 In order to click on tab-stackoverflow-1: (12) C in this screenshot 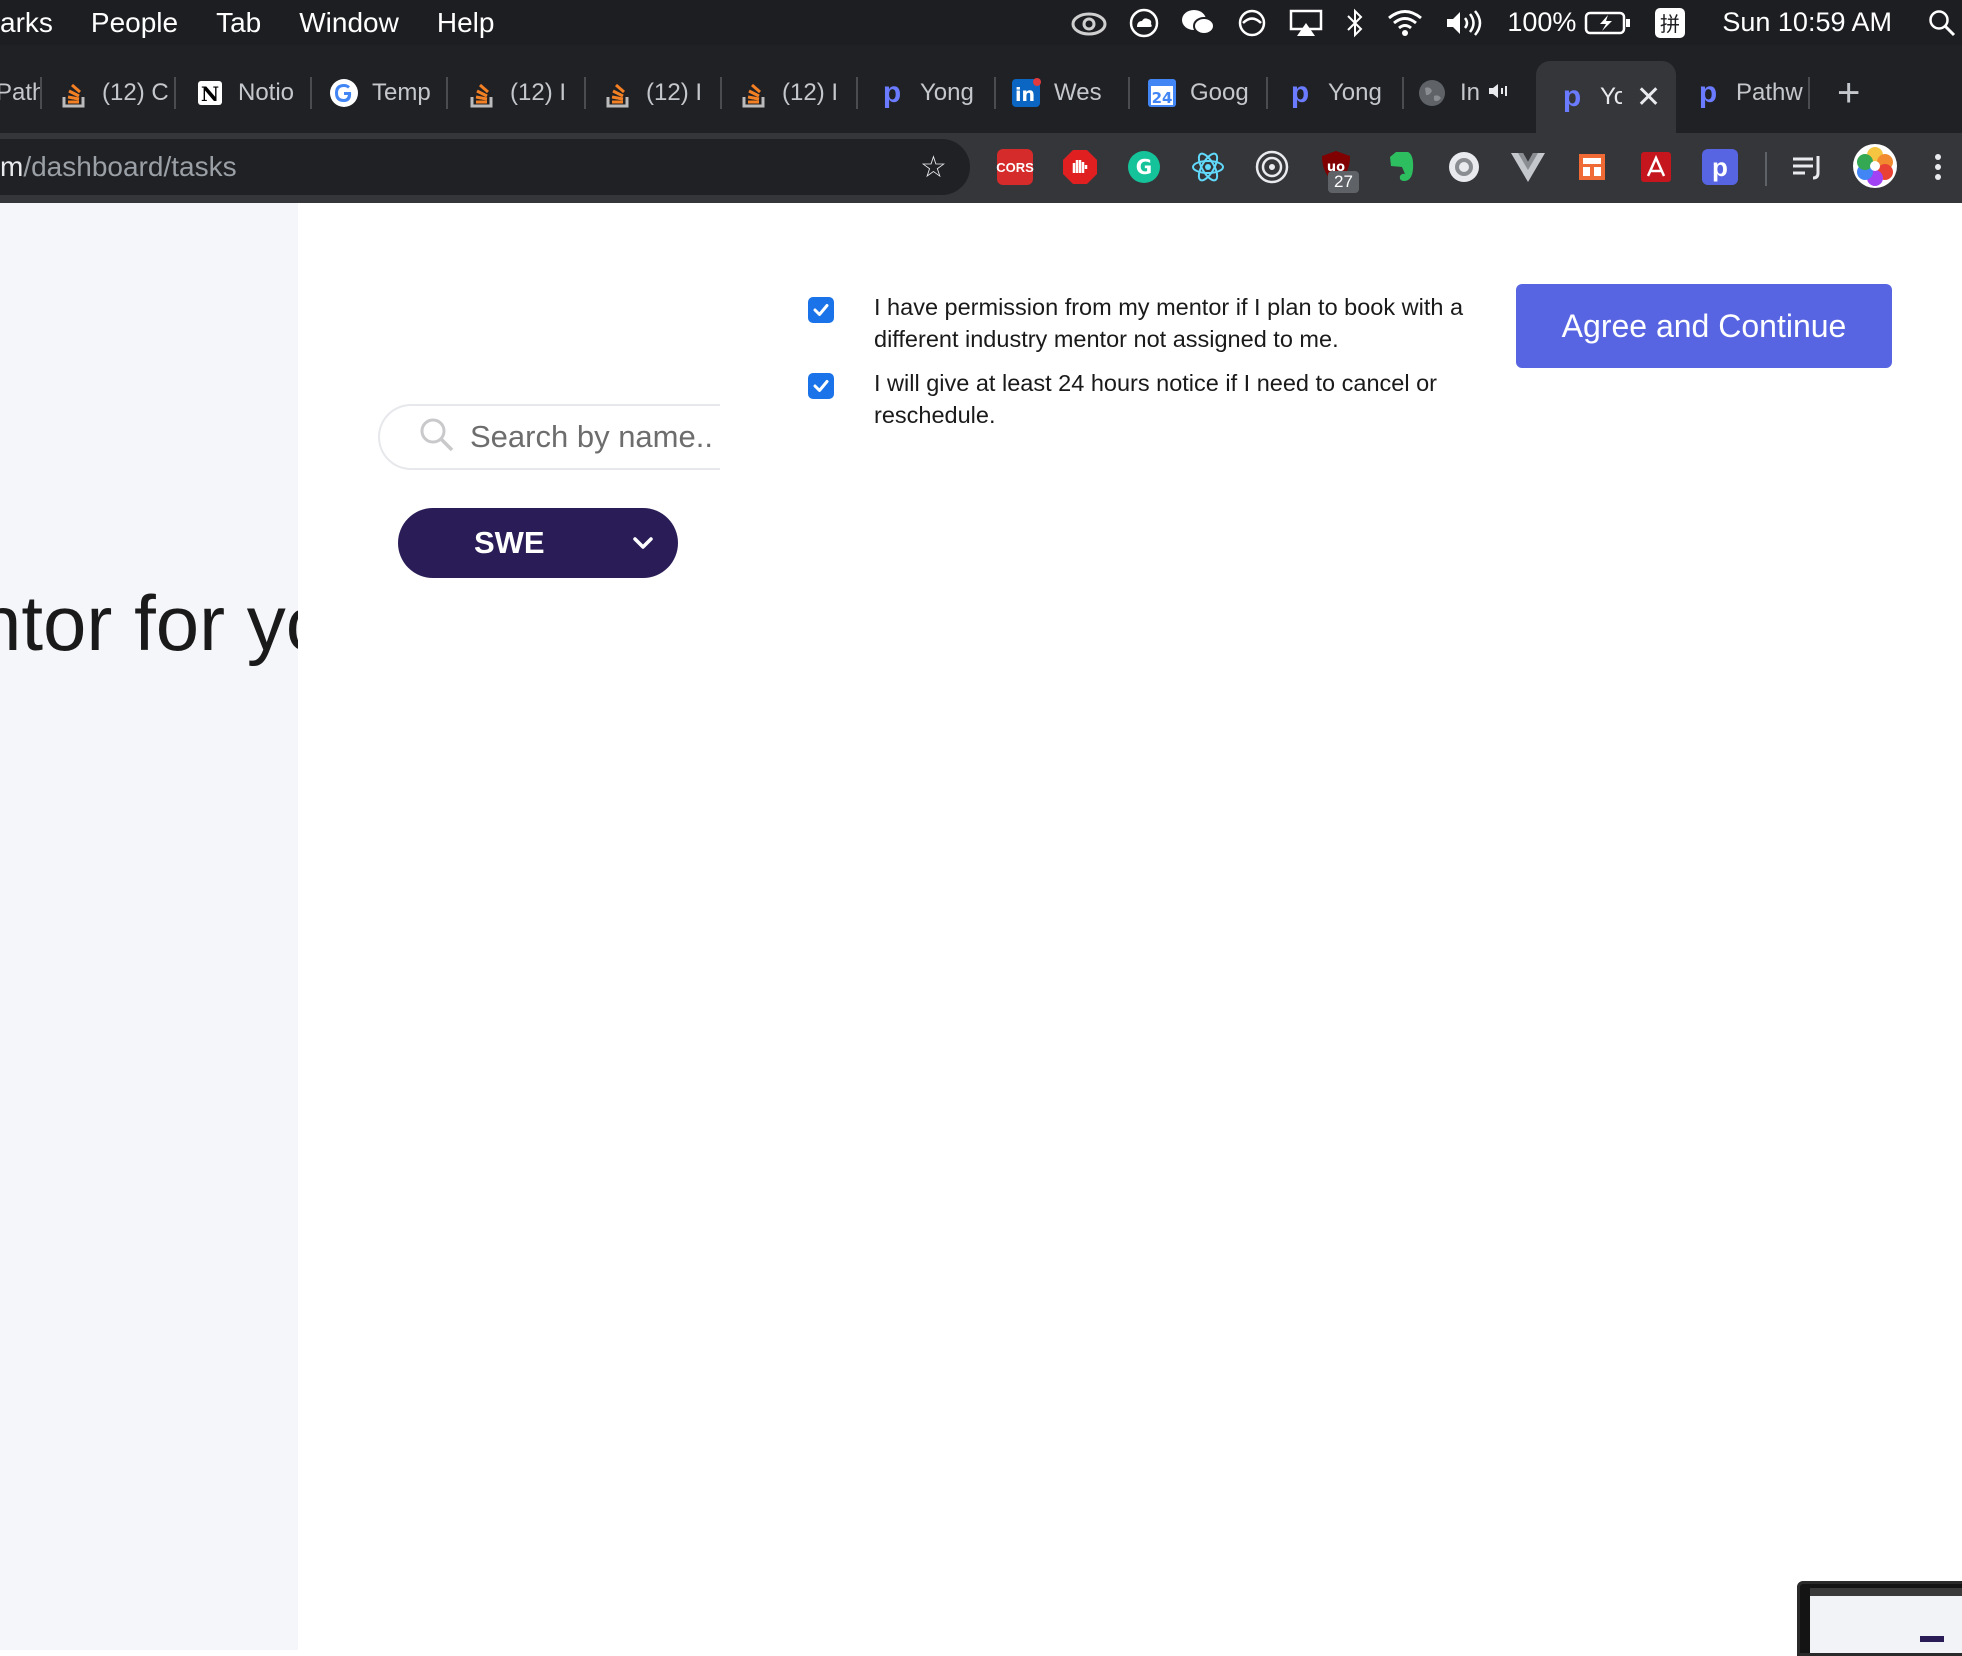, I will do `click(117, 93)`.